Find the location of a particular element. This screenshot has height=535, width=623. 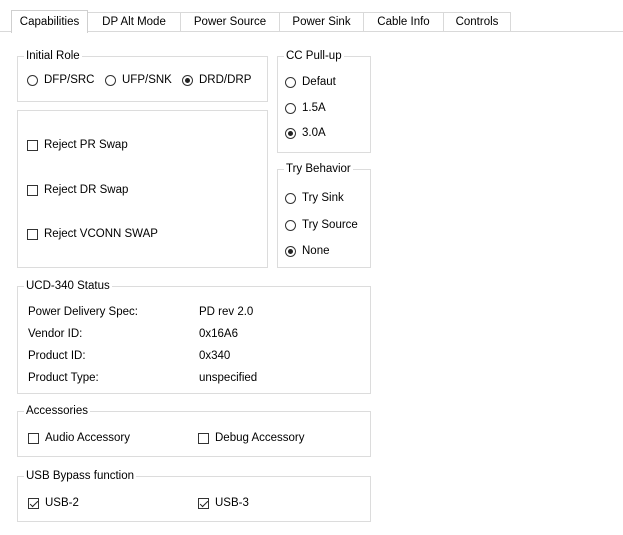

tab-controls: Controls is located at coordinates (477, 22).